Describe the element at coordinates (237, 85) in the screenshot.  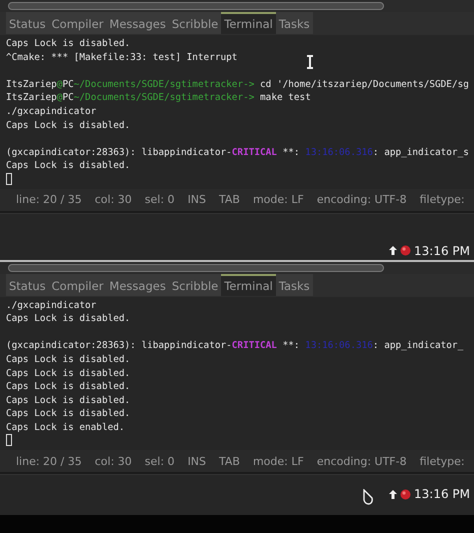
I see `terminal-line: ItsZariep@PC~/Documents/SGDE/sgtimetracker-> cd '/home/itszariep/Documents/SGDE/sg` at that location.